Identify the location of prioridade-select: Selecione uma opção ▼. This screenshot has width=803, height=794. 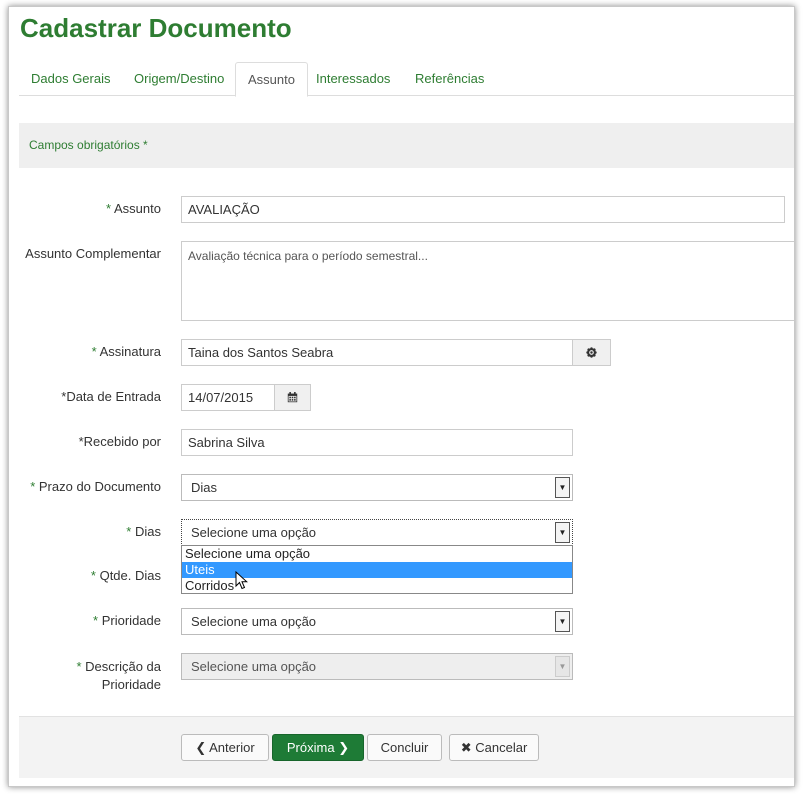
(377, 621).